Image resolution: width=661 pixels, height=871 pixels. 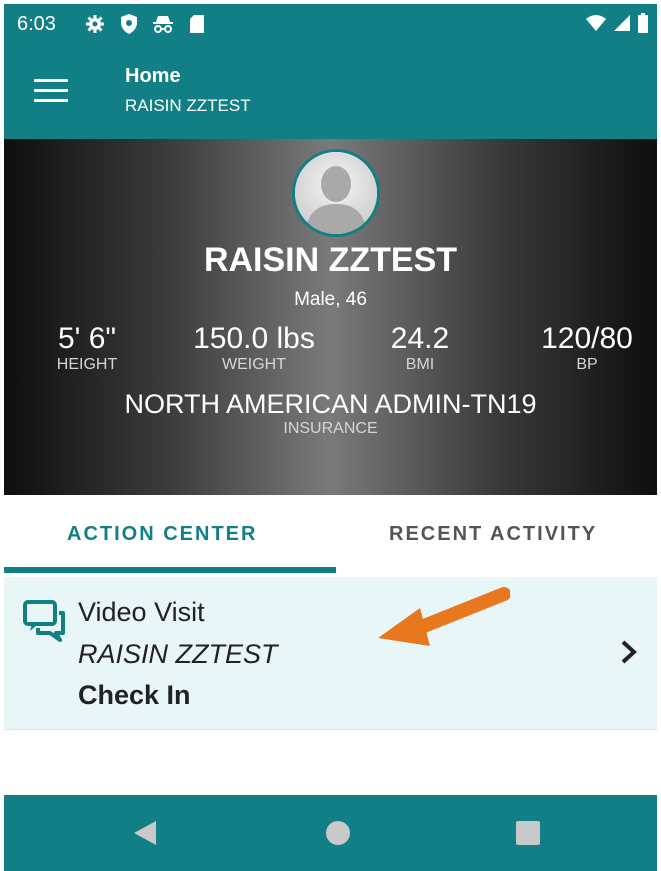 I want to click on insurance-value: NORTH AMERICAN ADMIN-TN19, so click(x=330, y=404).